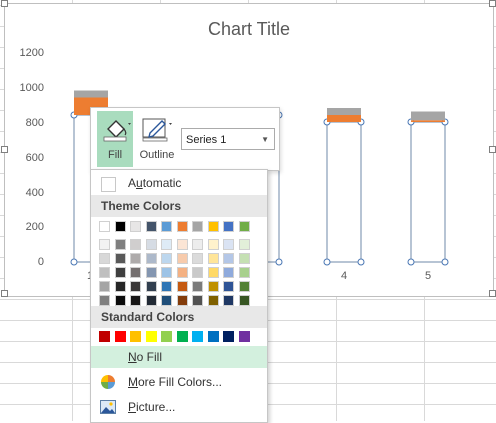 The width and height of the screenshot is (496, 423). Describe the element at coordinates (108, 382) in the screenshot. I see `color-wheel-icon` at that location.